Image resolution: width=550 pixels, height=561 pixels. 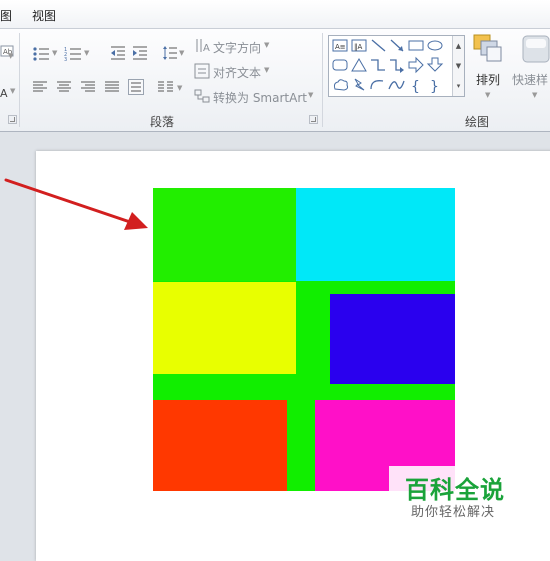 What do you see at coordinates (118, 53) in the screenshot?
I see `decrease-indent-icon` at bounding box center [118, 53].